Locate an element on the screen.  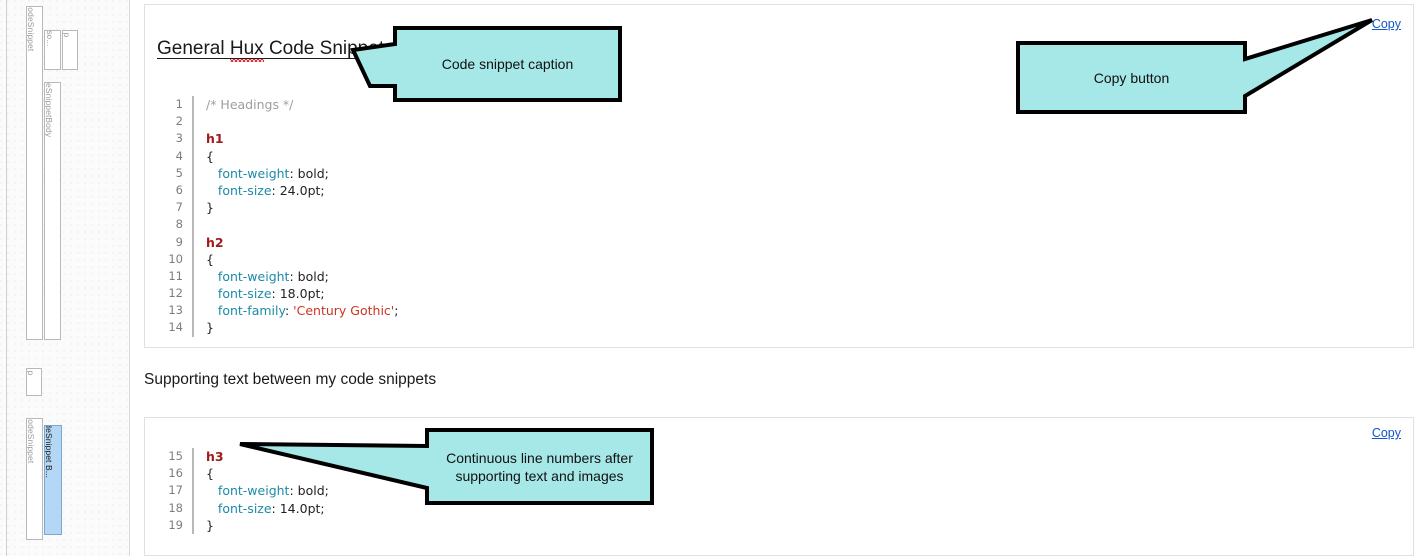
line-number: 5 is located at coordinates (179, 172).